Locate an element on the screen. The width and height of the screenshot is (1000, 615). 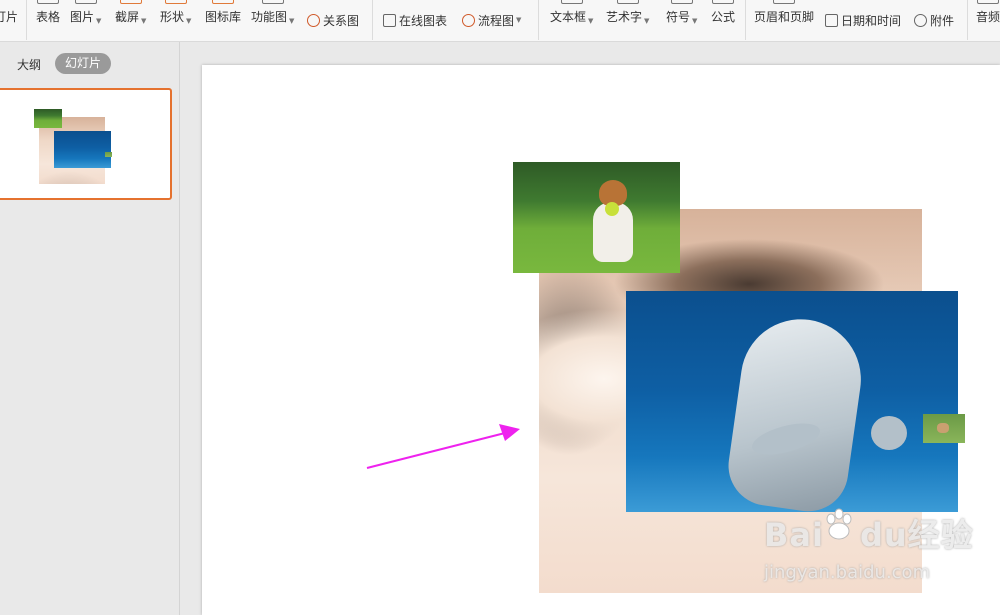
arrow-head is located at coordinates (509, 432).